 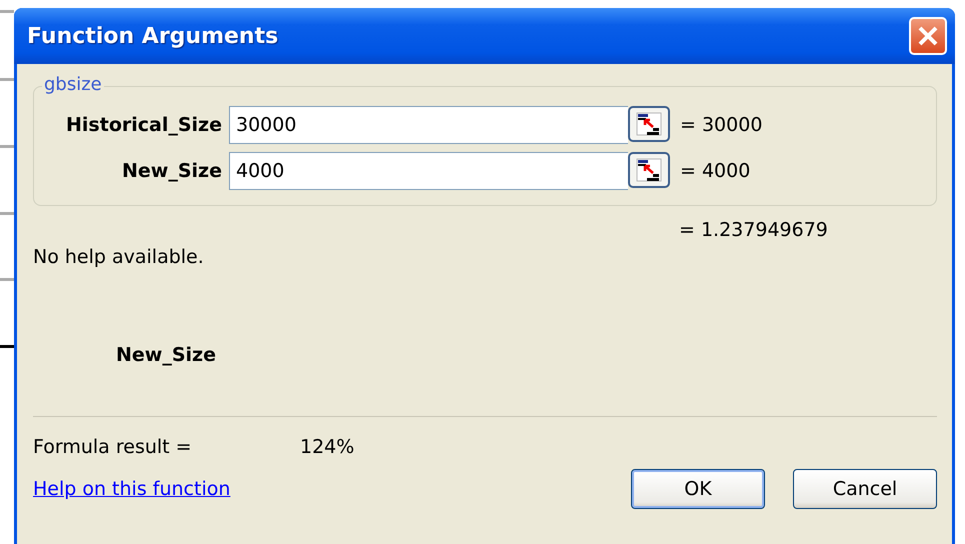 What do you see at coordinates (428, 171) in the screenshot?
I see `argument-field: 4000` at bounding box center [428, 171].